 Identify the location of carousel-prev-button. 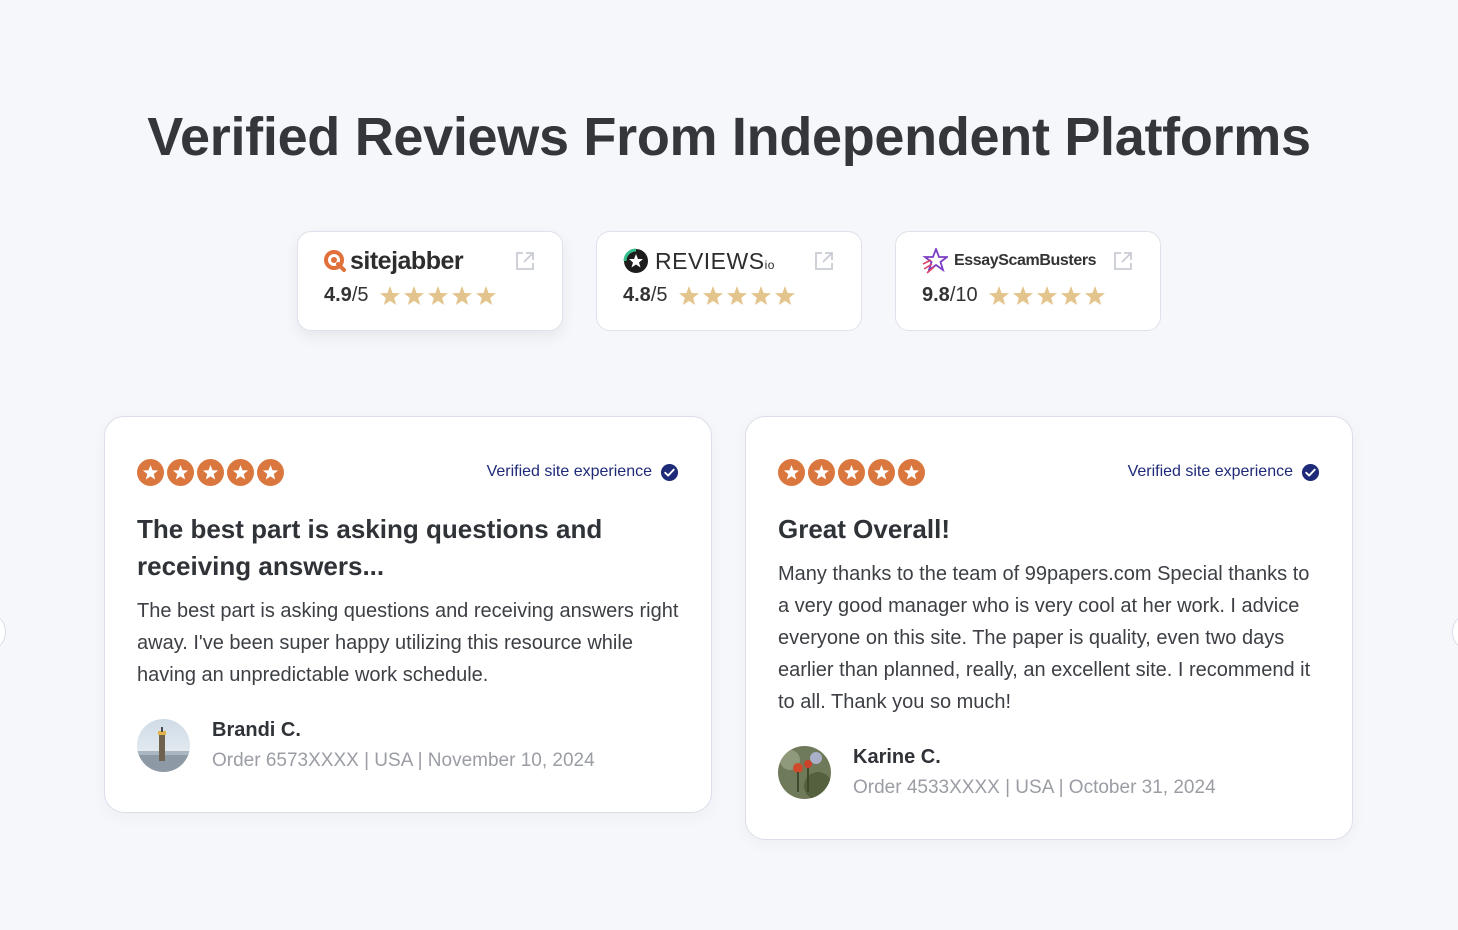
(3, 632).